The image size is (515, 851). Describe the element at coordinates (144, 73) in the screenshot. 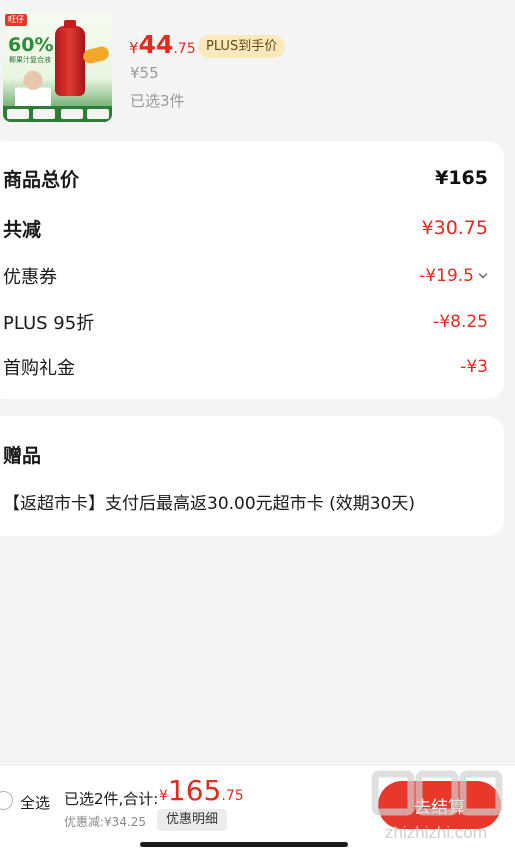

I see `original-price: ¥55` at that location.